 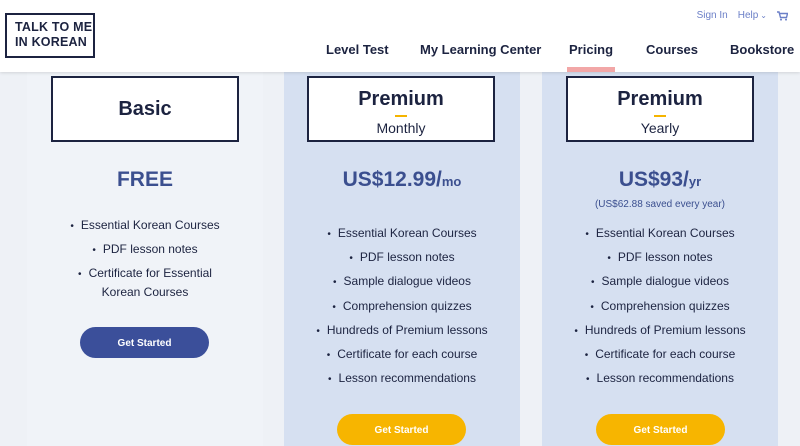 What do you see at coordinates (480, 49) in the screenshot?
I see `nav-my-learning-center: My Learning Center` at bounding box center [480, 49].